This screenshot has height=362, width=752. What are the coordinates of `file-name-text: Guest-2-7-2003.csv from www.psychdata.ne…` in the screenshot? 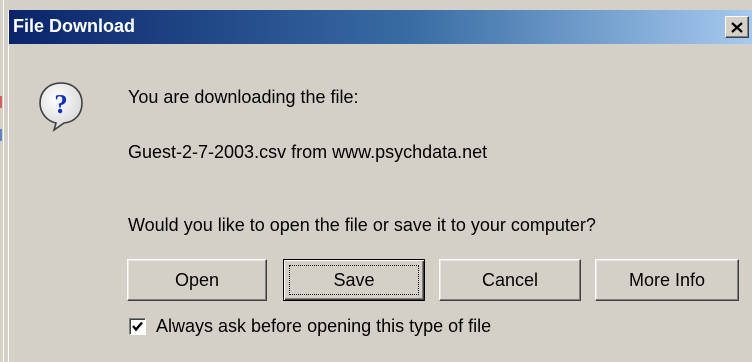 It's located at (308, 152).